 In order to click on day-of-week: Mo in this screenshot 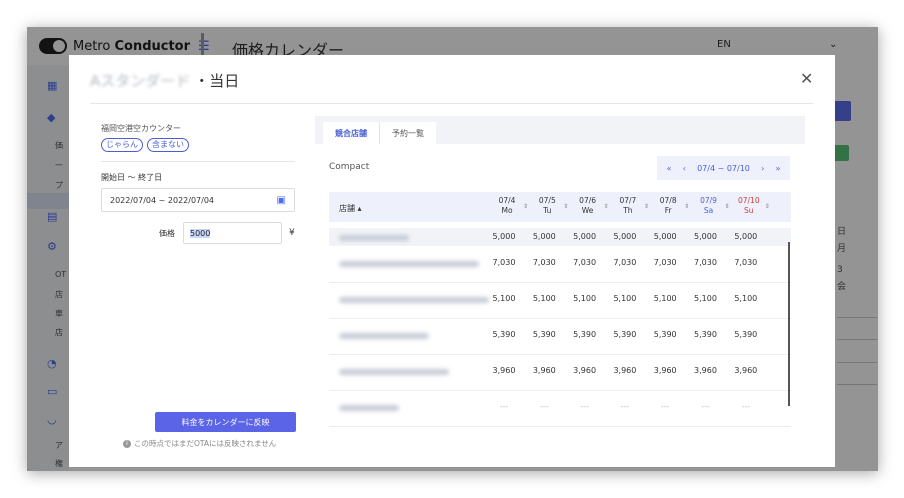, I will do `click(507, 210)`.